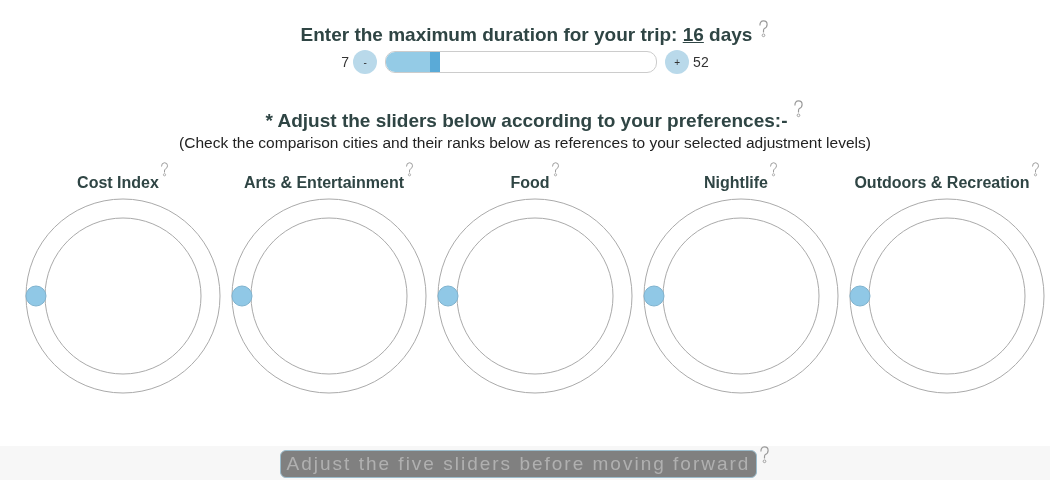 The image size is (1050, 480). Describe the element at coordinates (525, 143) in the screenshot. I see `preferences-subheading: (Check the comparison cities and their ranks below as references to your selected adjustment levels)` at that location.